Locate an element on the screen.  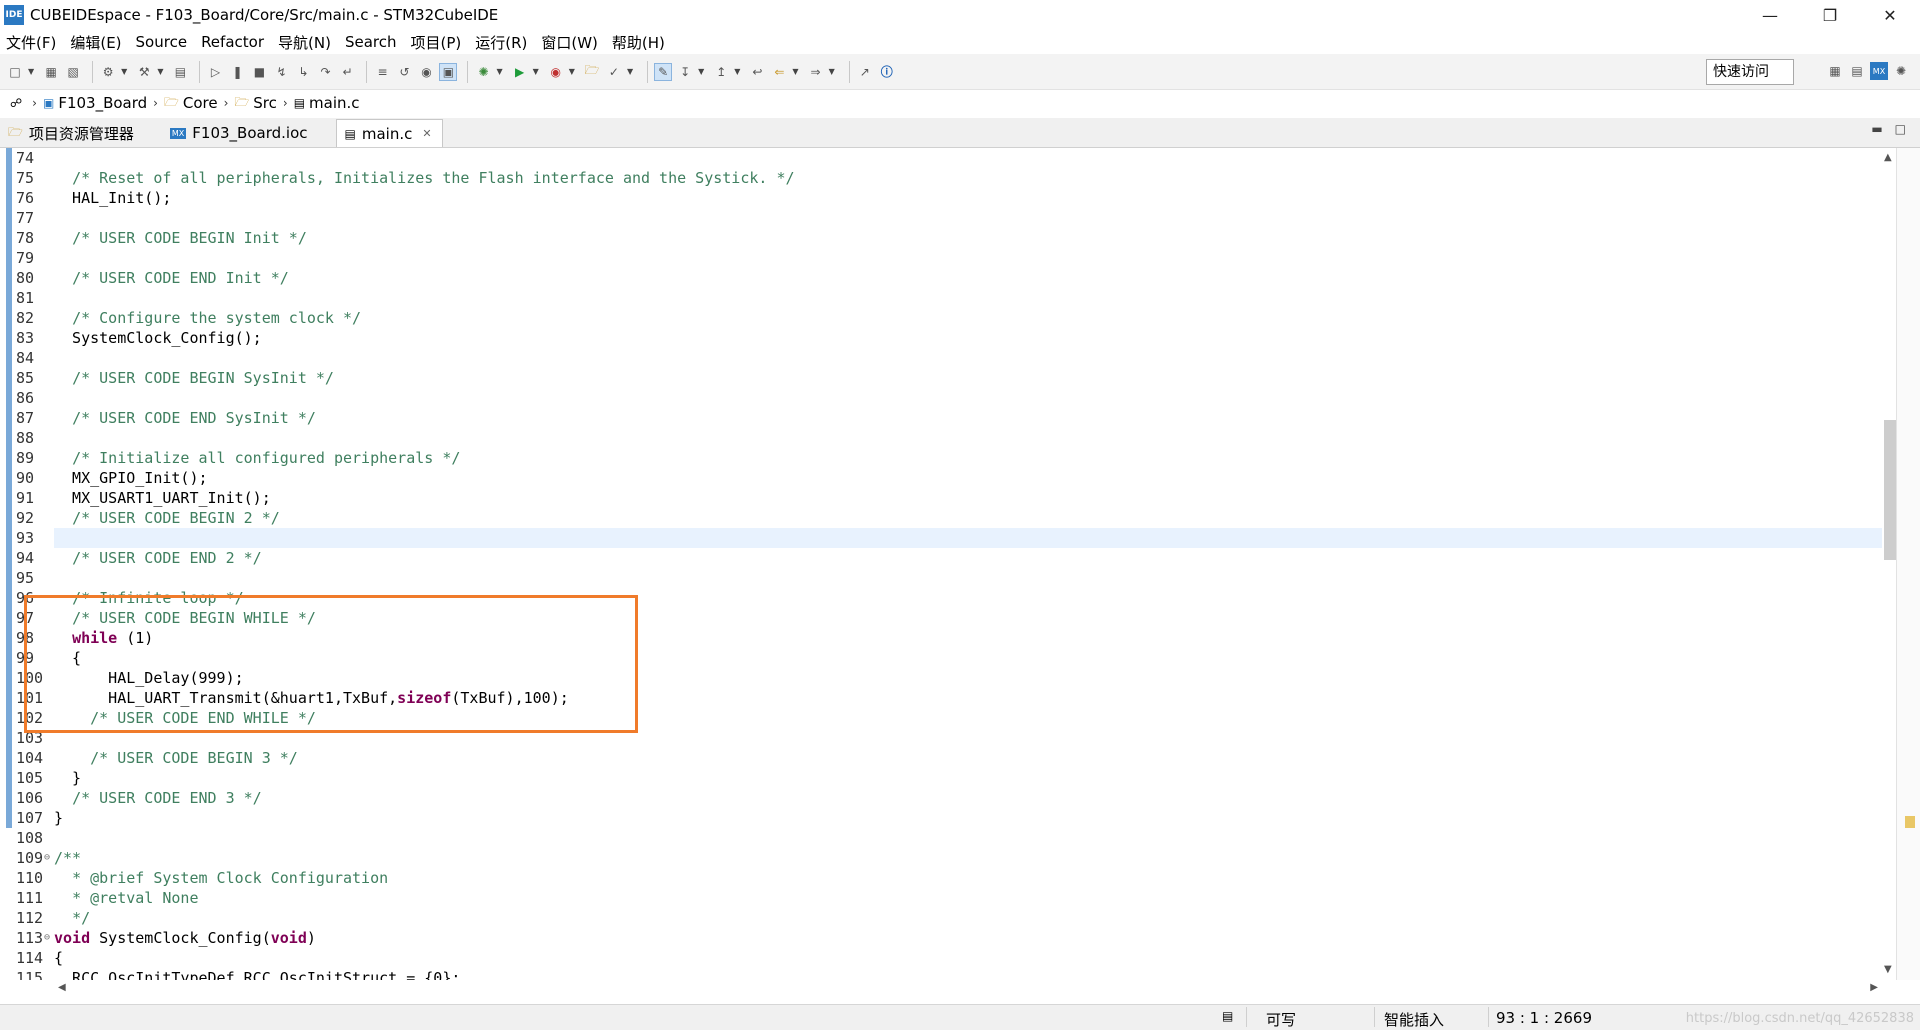
next-annotation-icon: ↧ is located at coordinates (685, 72).